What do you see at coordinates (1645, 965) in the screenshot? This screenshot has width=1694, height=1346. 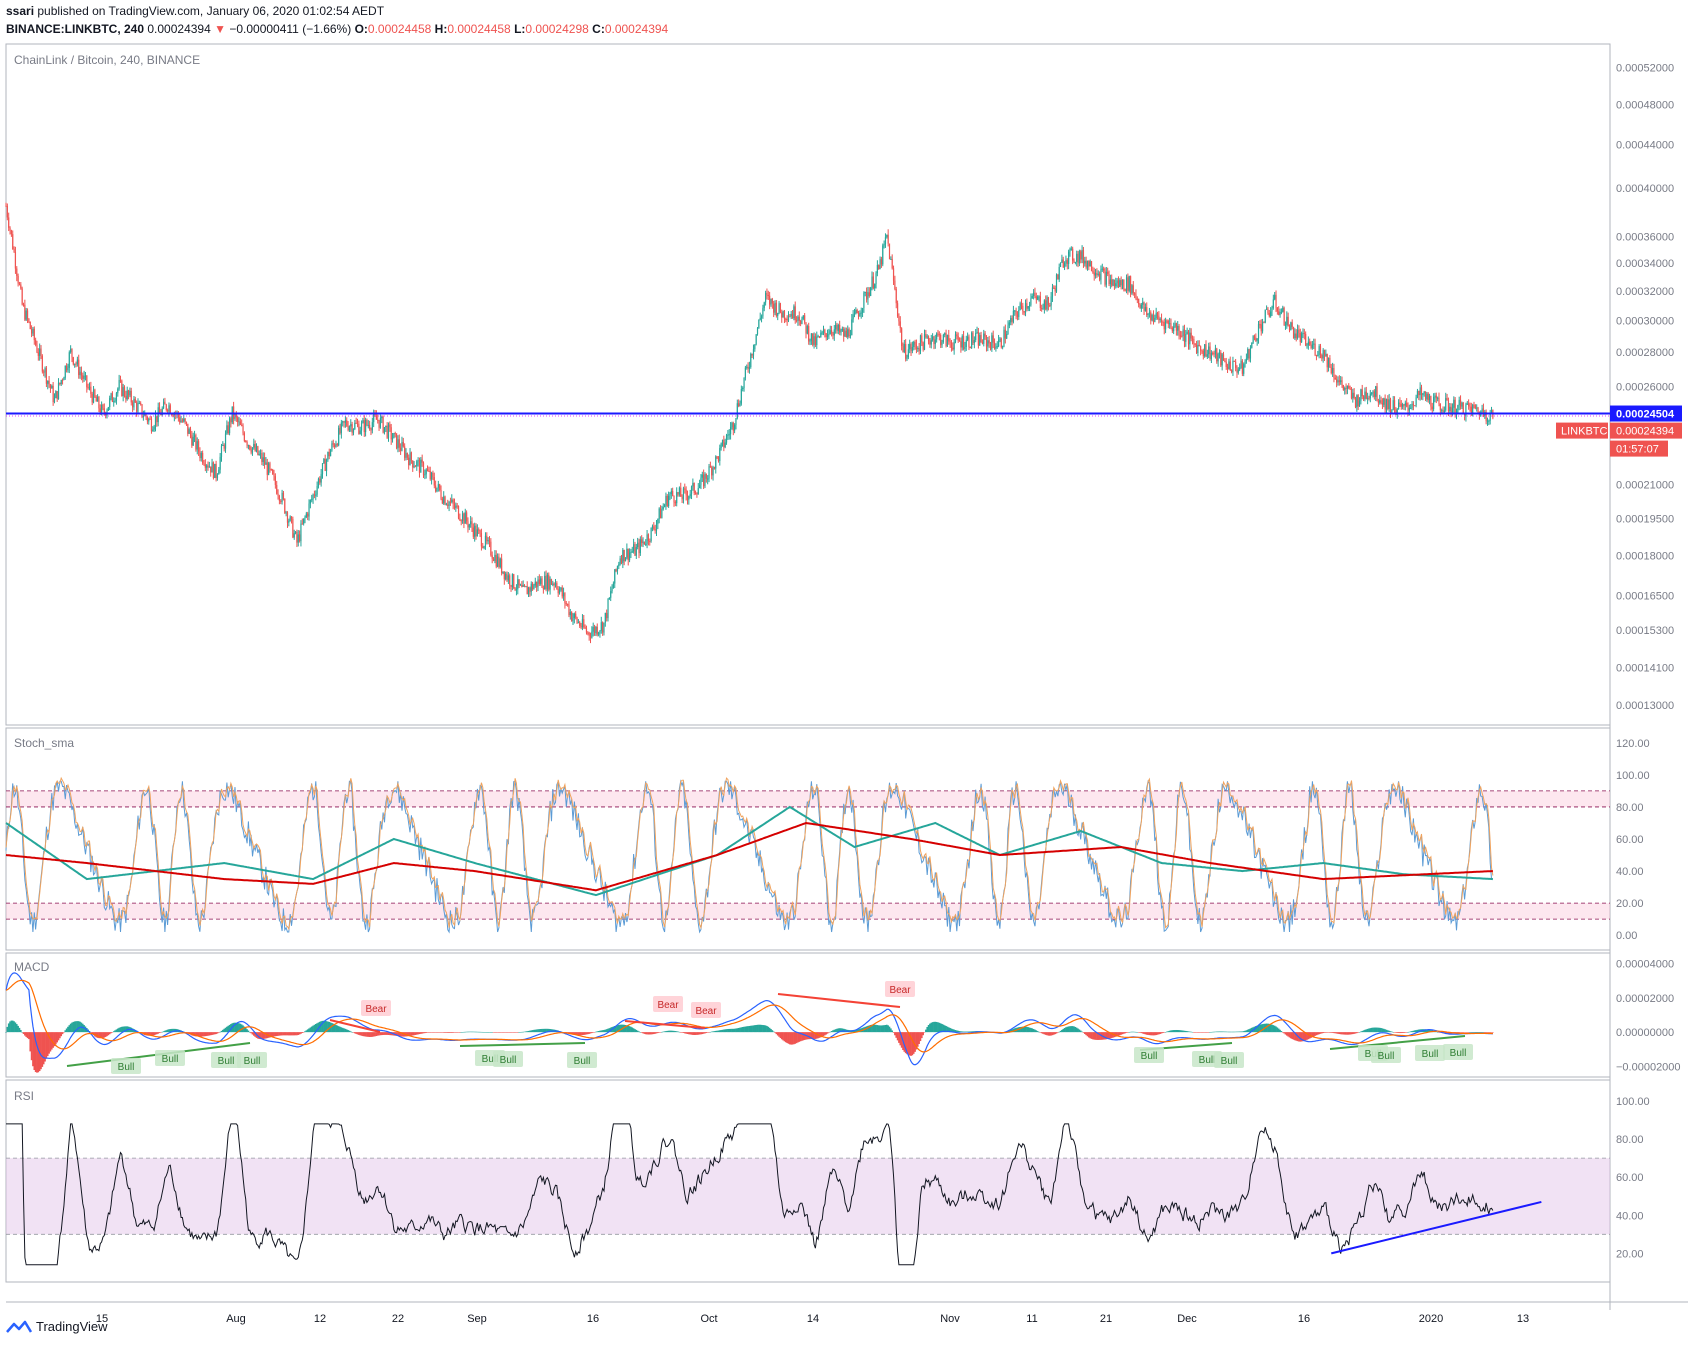 I see `macd-y-tick-label: 0.00004000` at bounding box center [1645, 965].